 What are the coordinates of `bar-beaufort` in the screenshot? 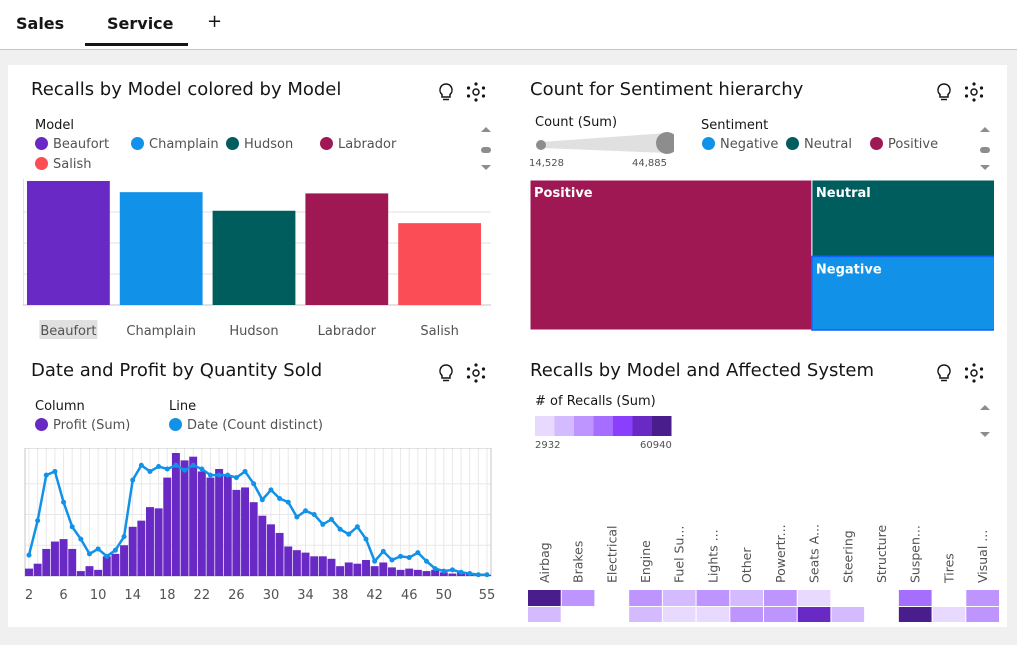 It's located at (68, 243).